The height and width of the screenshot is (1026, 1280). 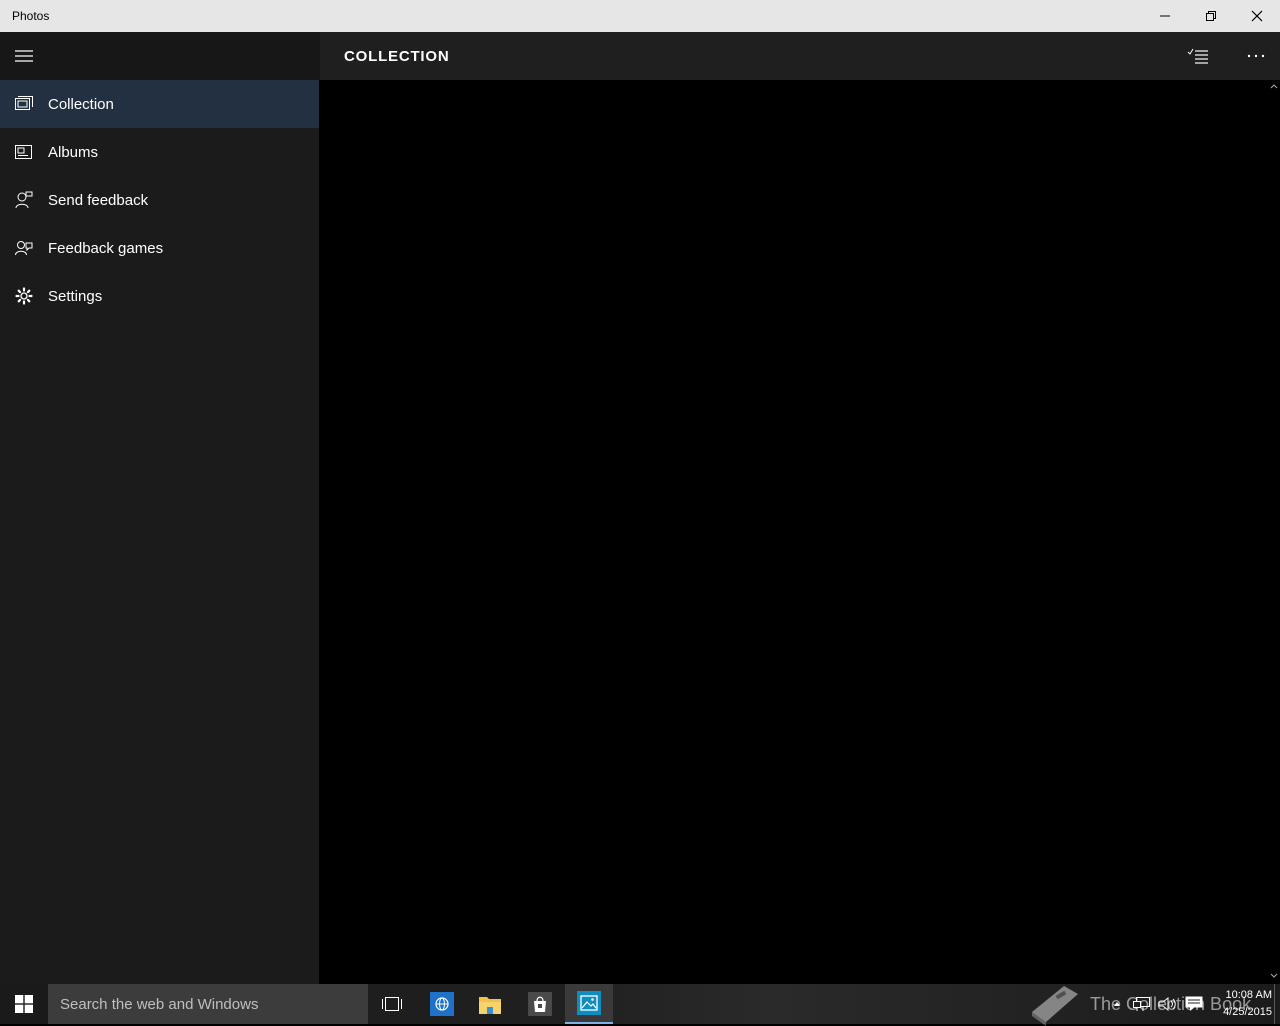 What do you see at coordinates (1274, 532) in the screenshot?
I see `vertical-scrollbar` at bounding box center [1274, 532].